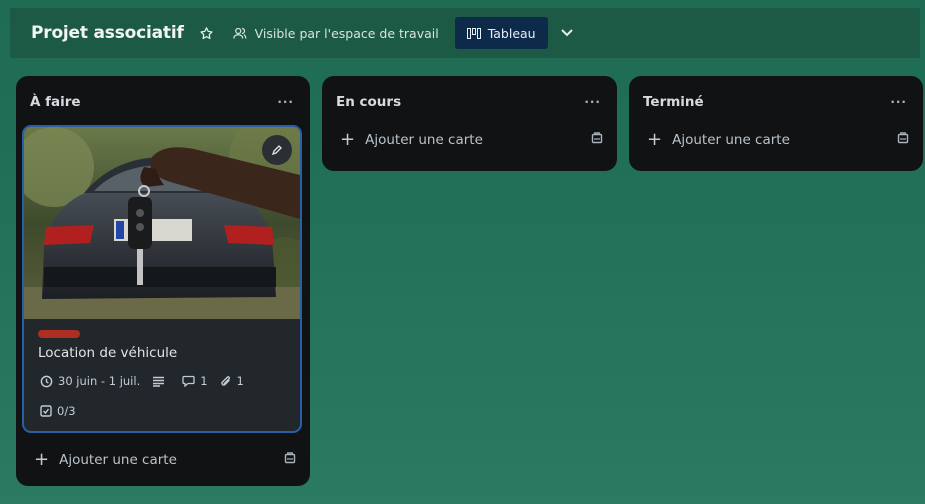 The height and width of the screenshot is (504, 925). Describe the element at coordinates (55, 102) in the screenshot. I see `list-title: À faire` at that location.